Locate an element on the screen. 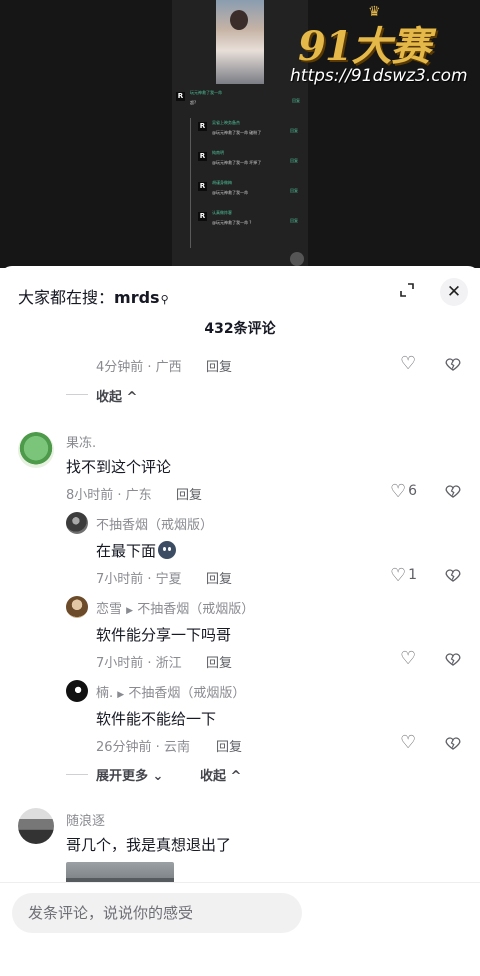  comment-text: 哥几个，我是真想退出了 is located at coordinates (149, 845).